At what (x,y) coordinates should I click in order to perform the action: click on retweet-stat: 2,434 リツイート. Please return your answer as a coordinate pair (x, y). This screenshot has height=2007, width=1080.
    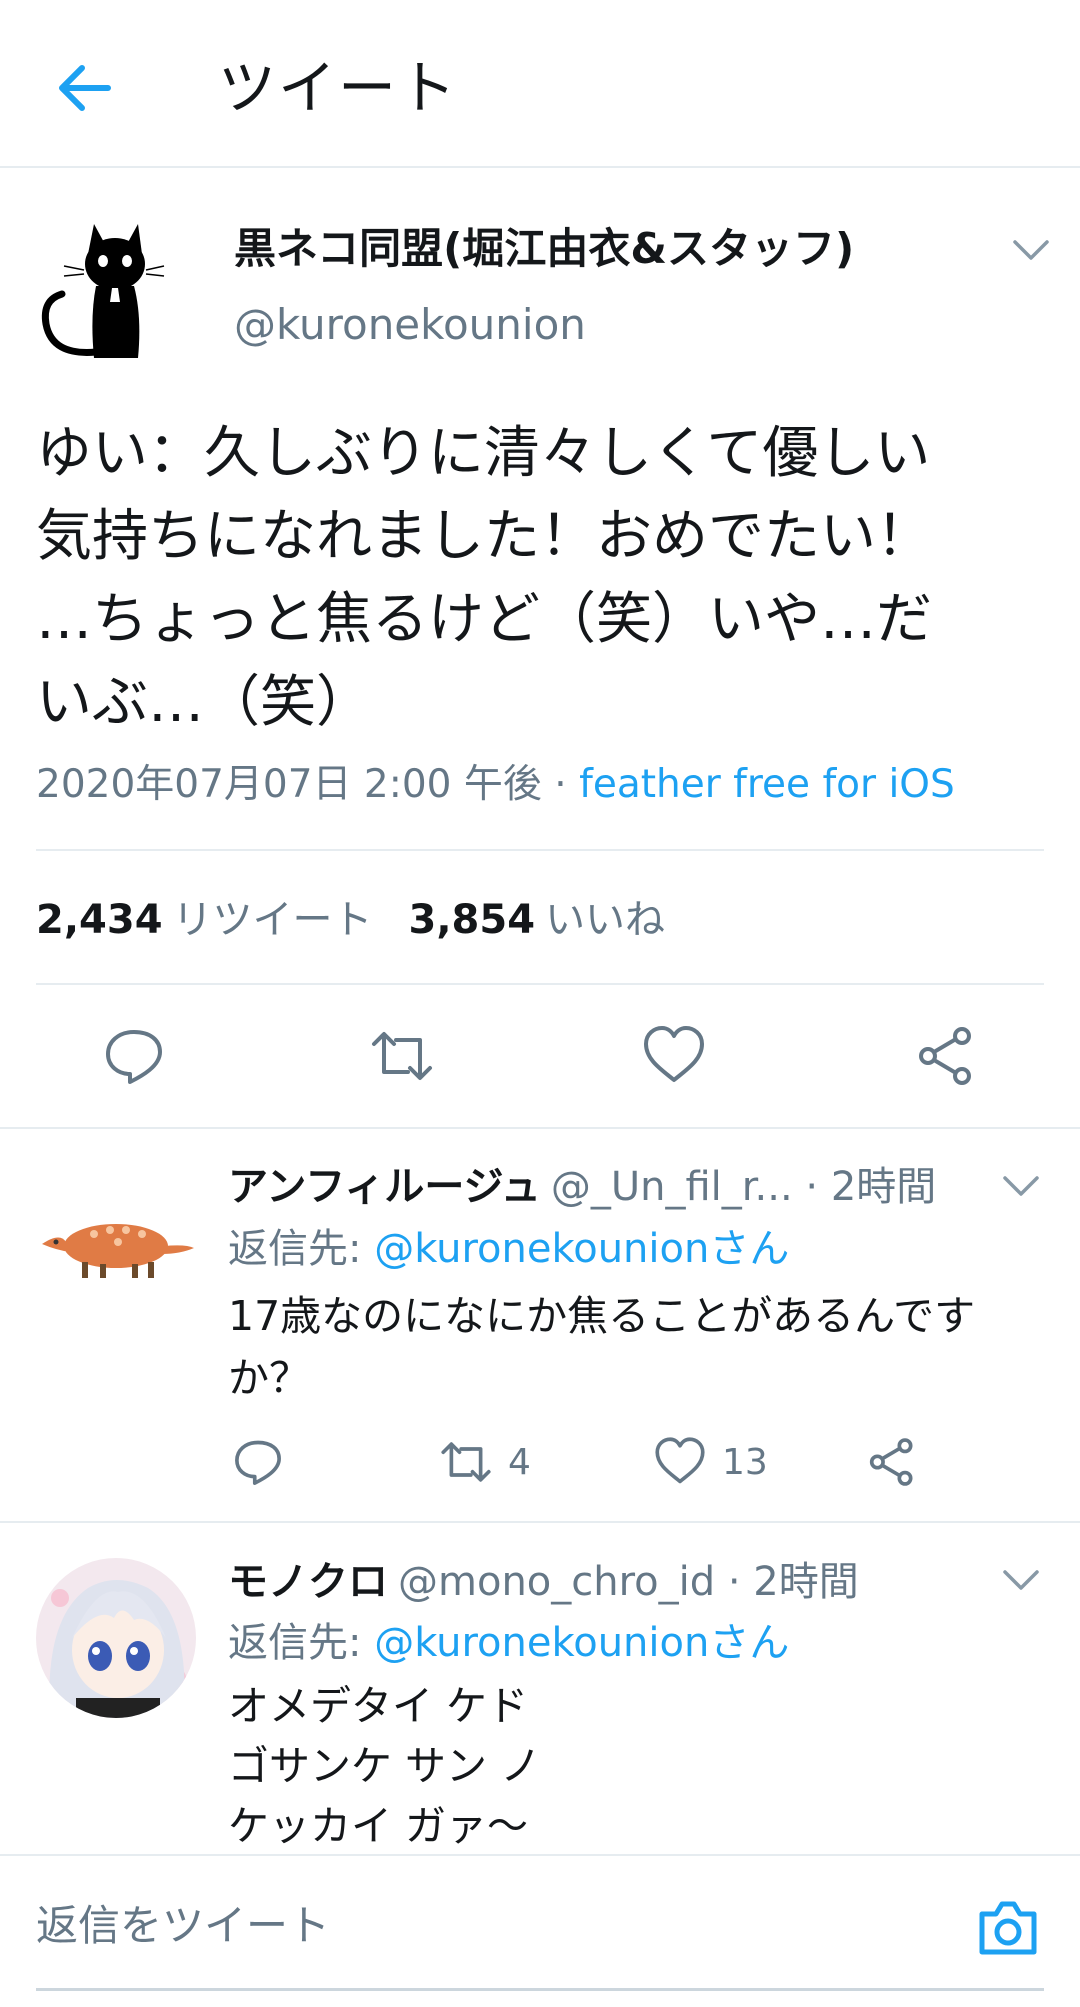
    Looking at the image, I should click on (204, 920).